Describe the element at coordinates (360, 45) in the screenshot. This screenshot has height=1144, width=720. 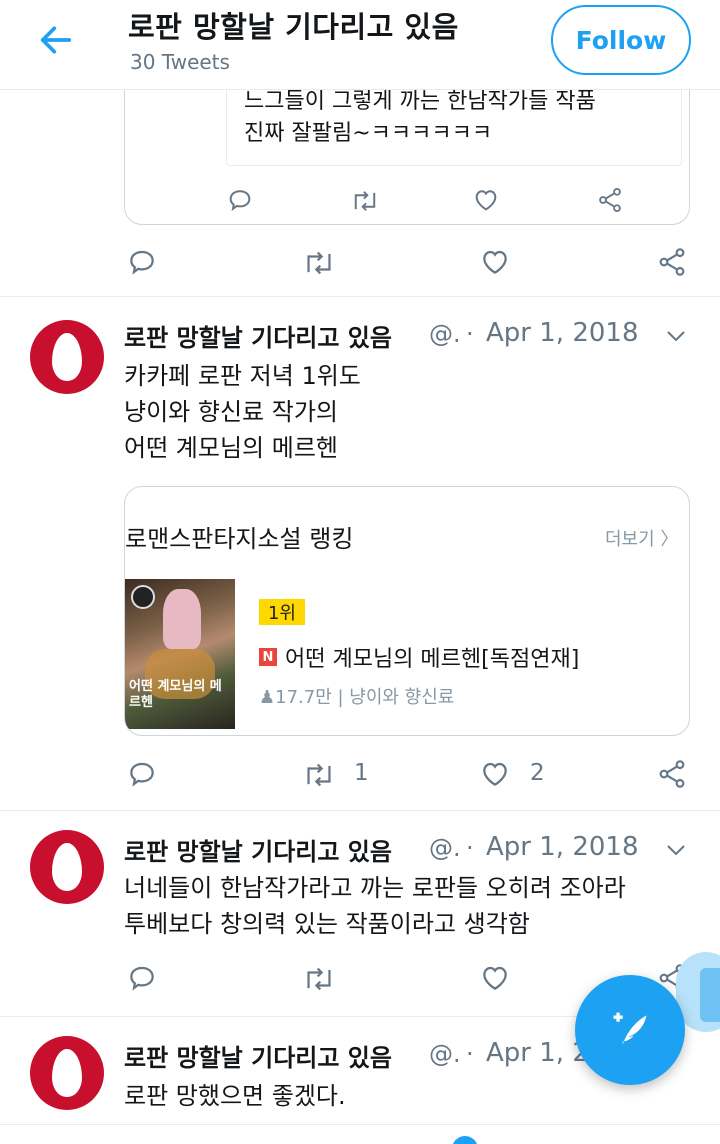
I see `profile-header: 로판 망할날 기다리고 있음 30 Tweets Follow` at that location.